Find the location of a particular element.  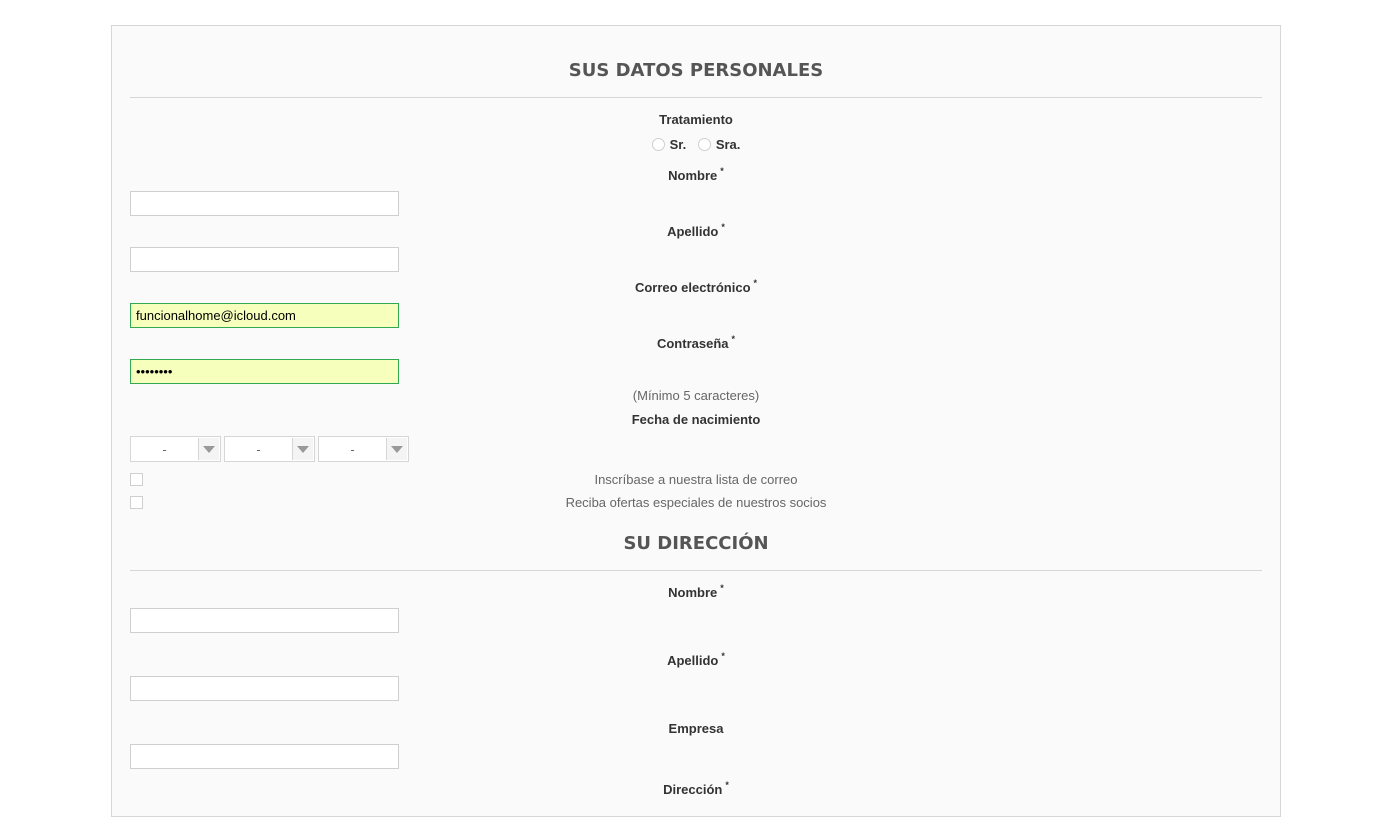

password-input: •••••••• is located at coordinates (264, 371).